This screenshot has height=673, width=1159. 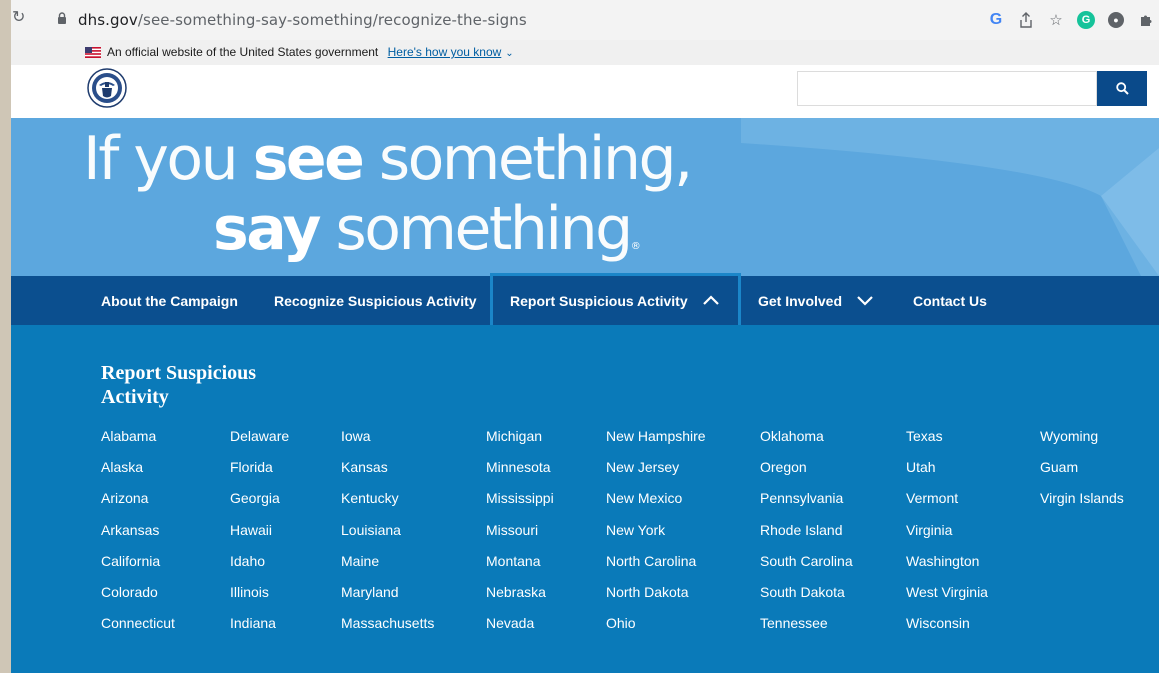 What do you see at coordinates (520, 566) in the screenshot?
I see `state-link: Montana` at bounding box center [520, 566].